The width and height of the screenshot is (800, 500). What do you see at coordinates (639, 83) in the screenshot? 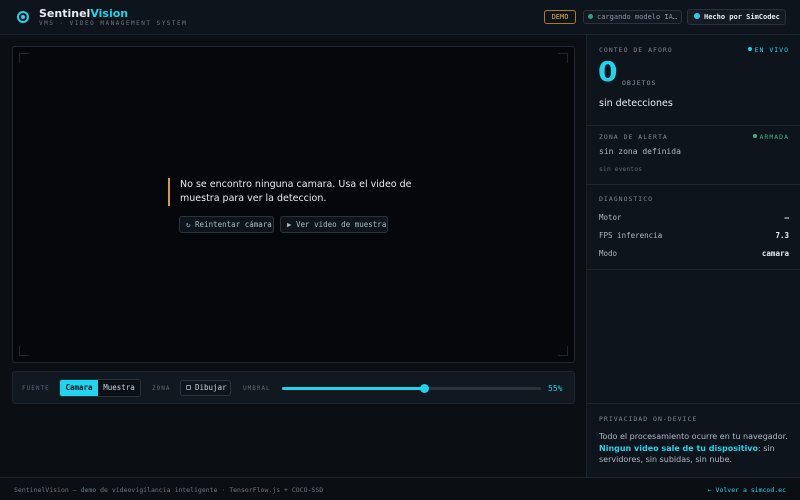
I see `object-count-unit: OBJETOS` at bounding box center [639, 83].